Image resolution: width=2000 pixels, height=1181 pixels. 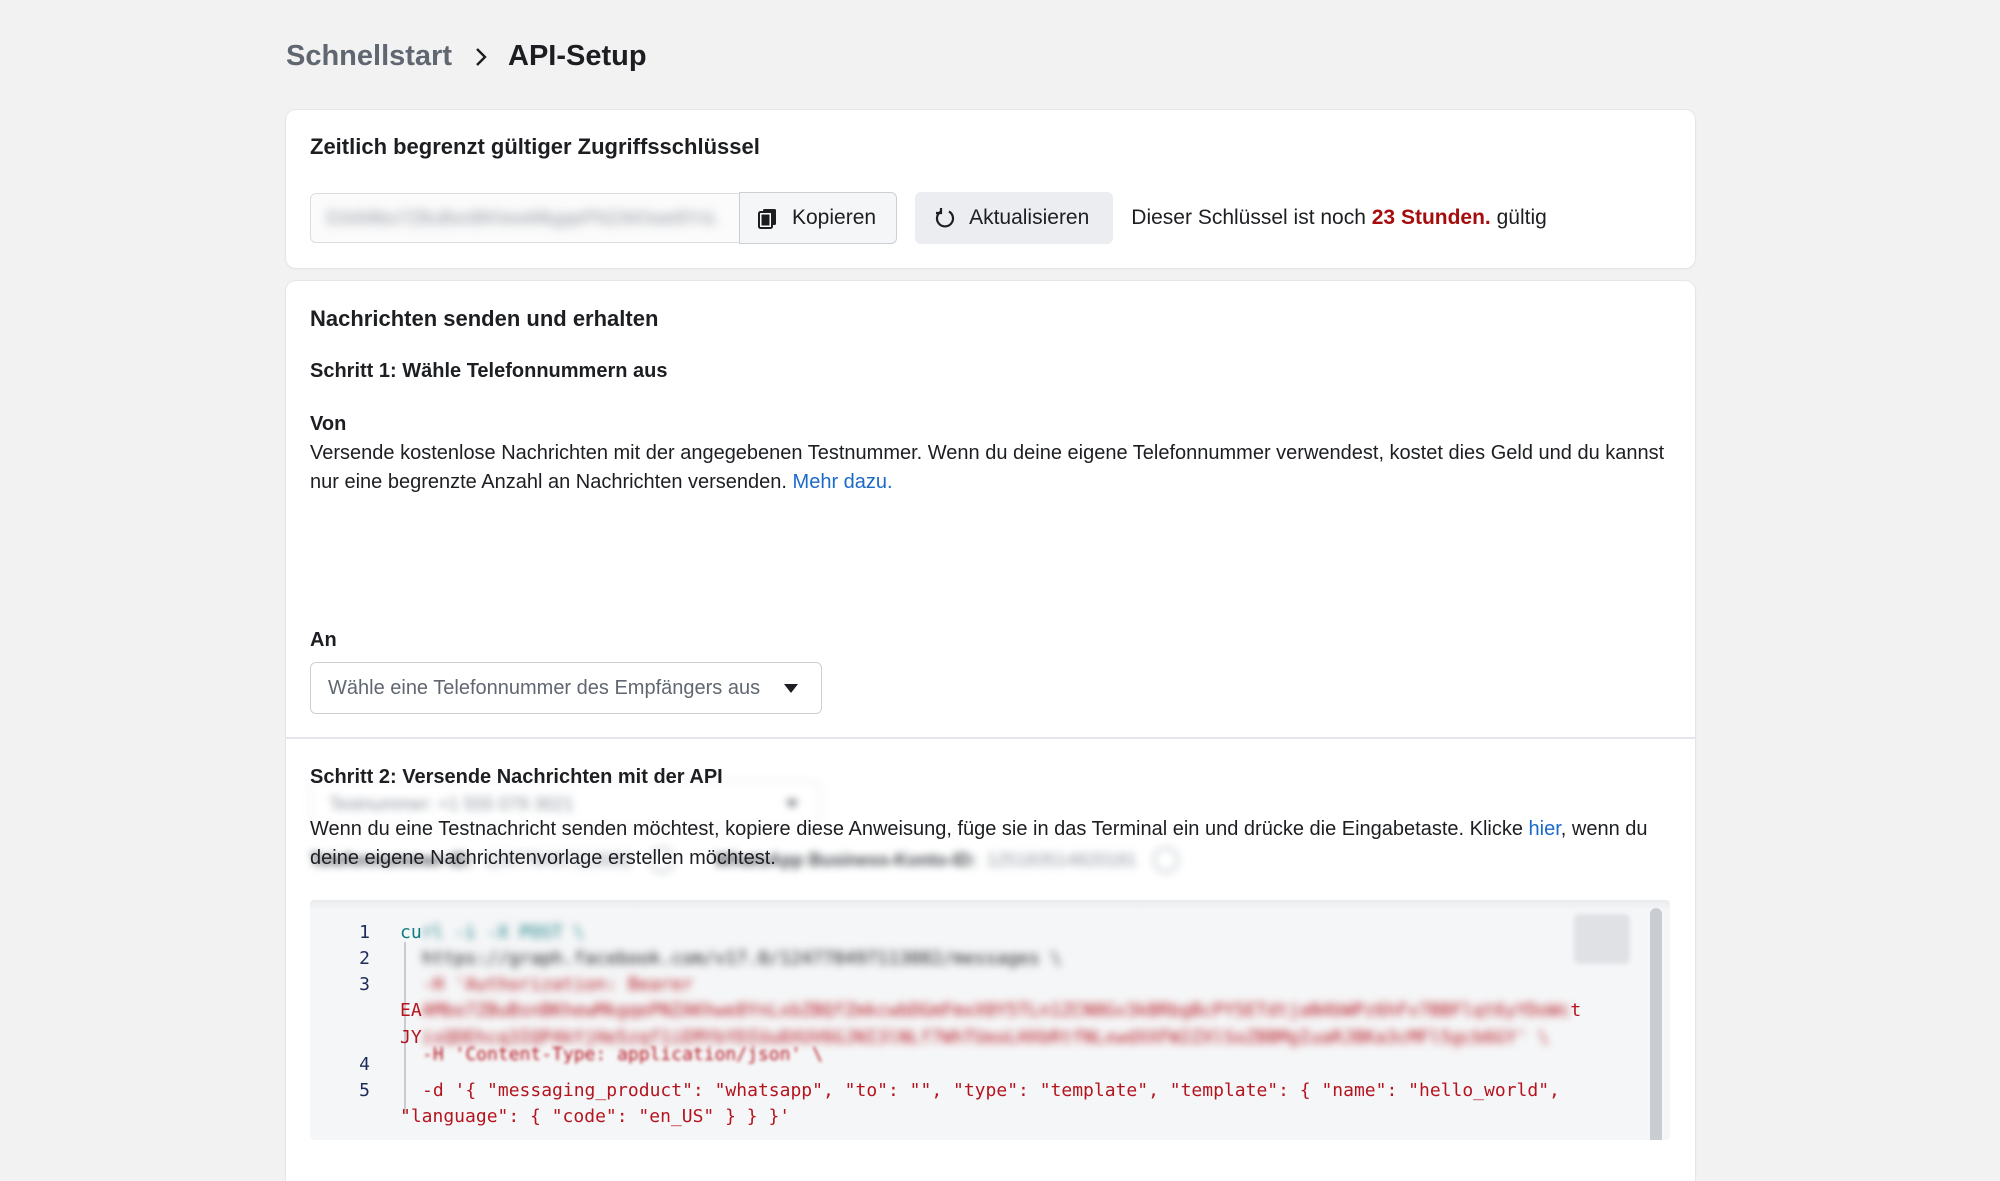 What do you see at coordinates (364, 932) in the screenshot?
I see `line-number: 1` at bounding box center [364, 932].